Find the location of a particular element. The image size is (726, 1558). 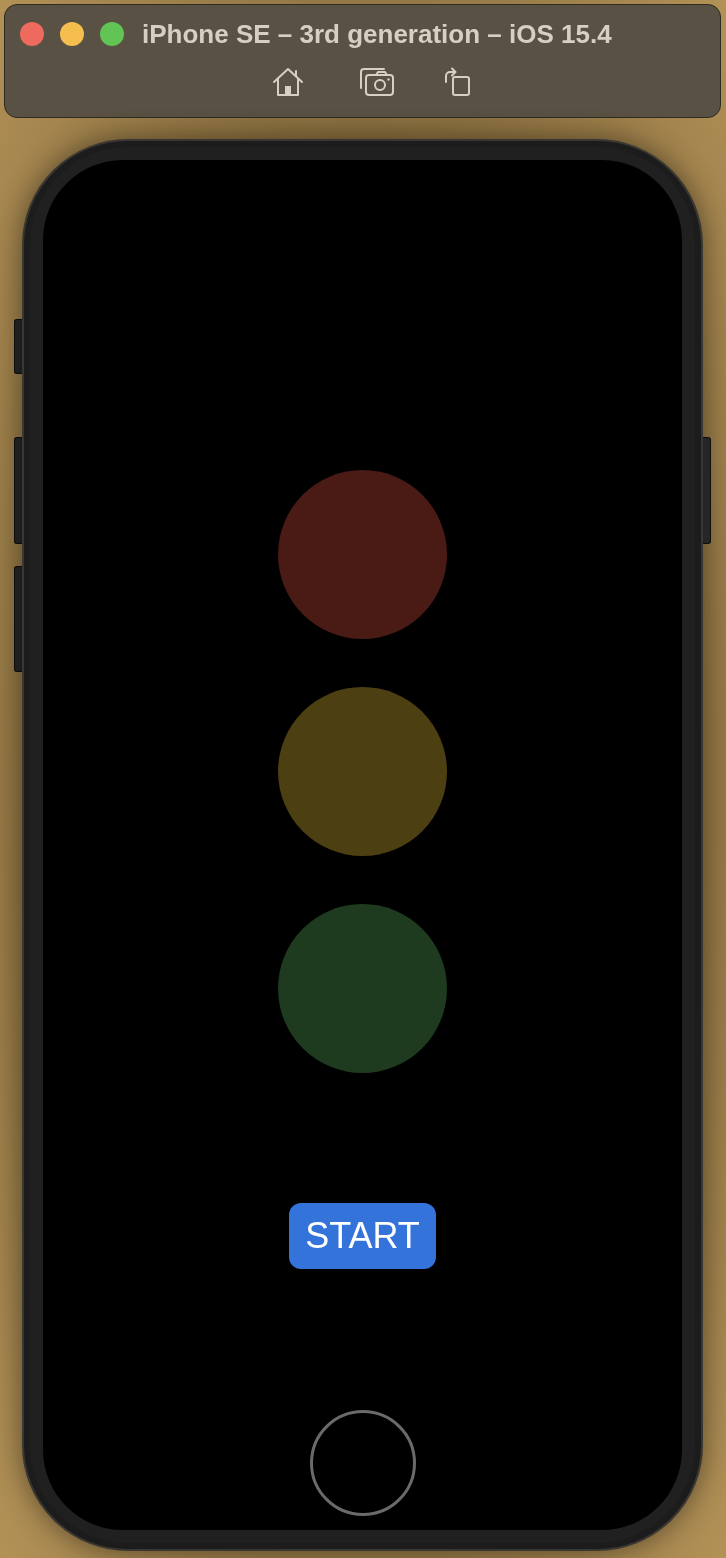

home-icon is located at coordinates (288, 82).